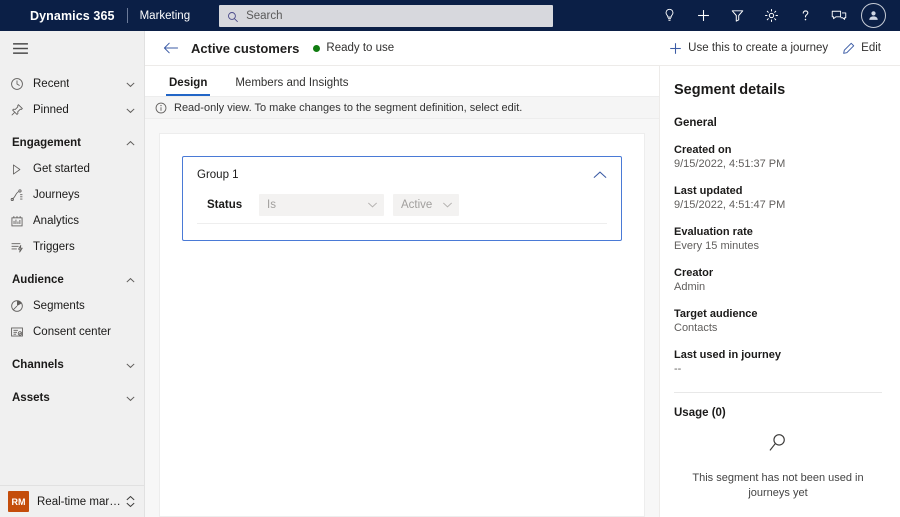 This screenshot has width=900, height=517. I want to click on tab-members-and-insights: Members and Insights, so click(291, 86).